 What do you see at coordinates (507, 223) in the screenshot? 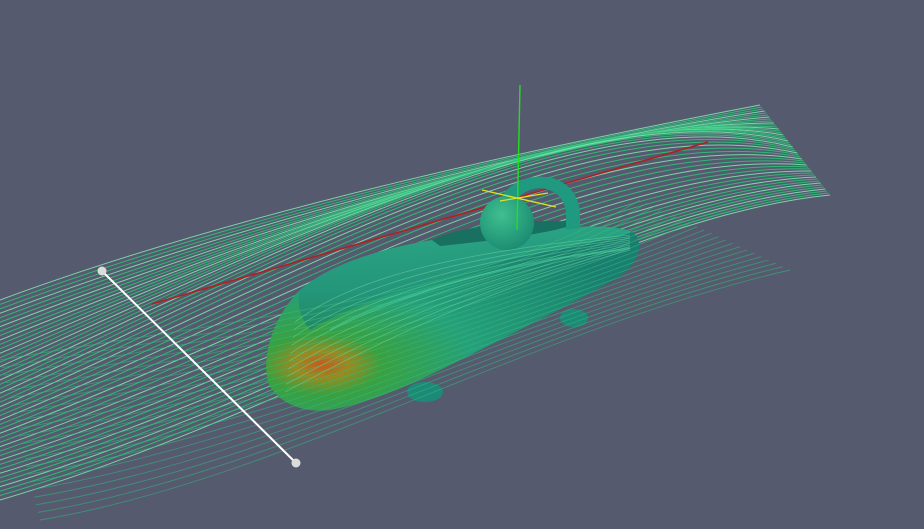
I see `driver-helmet` at bounding box center [507, 223].